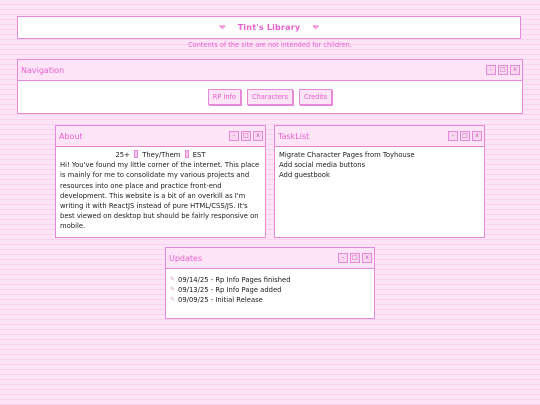  What do you see at coordinates (315, 27) in the screenshot?
I see `heart-right-icon: ❤` at bounding box center [315, 27].